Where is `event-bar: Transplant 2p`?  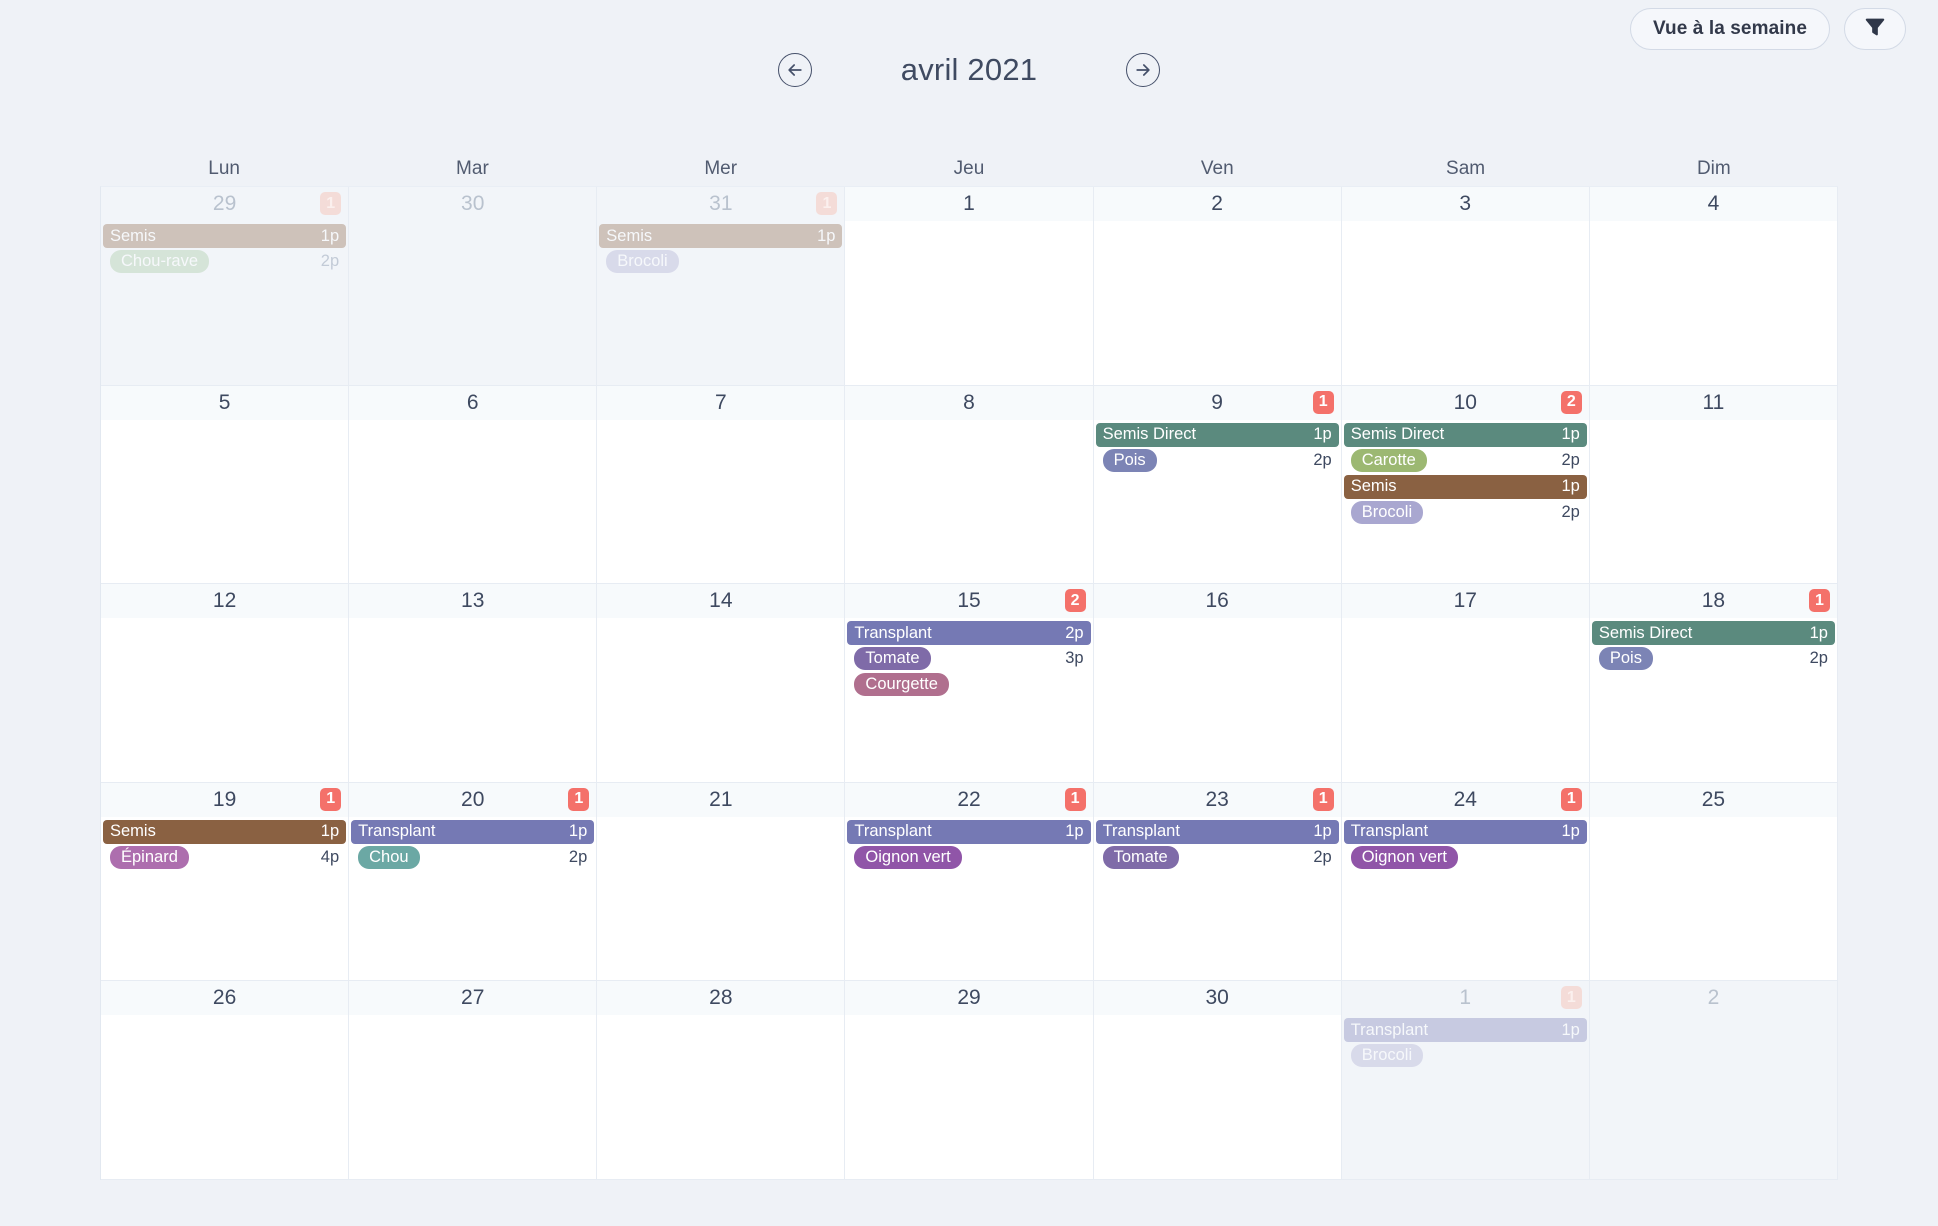 event-bar: Transplant 2p is located at coordinates (969, 633).